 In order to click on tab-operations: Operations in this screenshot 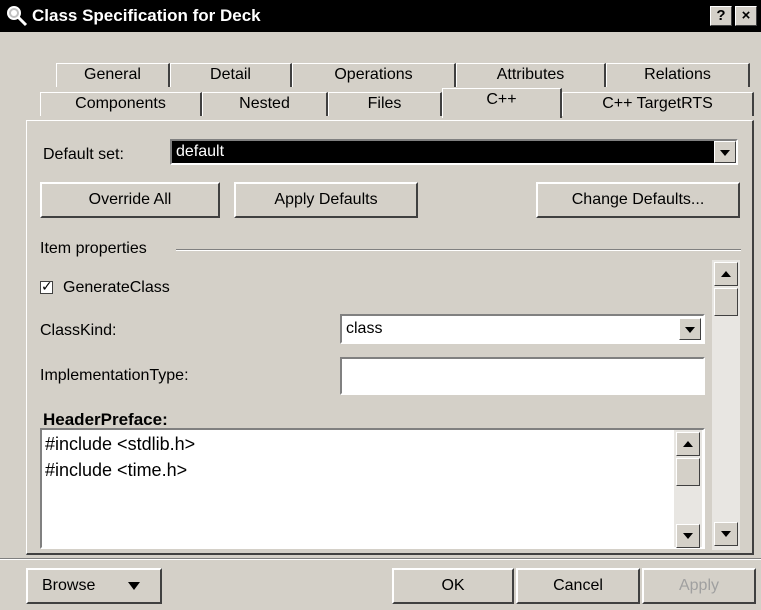, I will do `click(374, 75)`.